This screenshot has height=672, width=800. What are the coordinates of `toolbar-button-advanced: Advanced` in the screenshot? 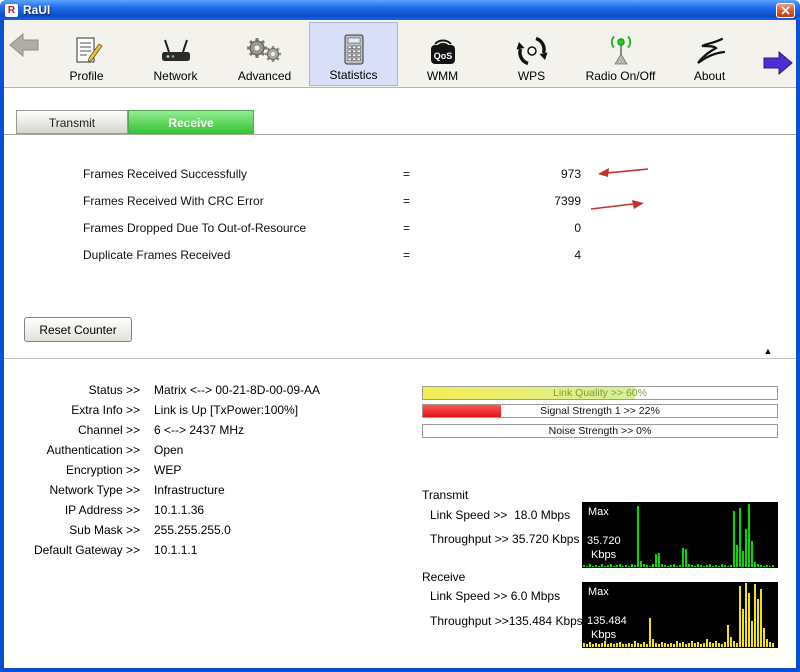 It's located at (264, 54).